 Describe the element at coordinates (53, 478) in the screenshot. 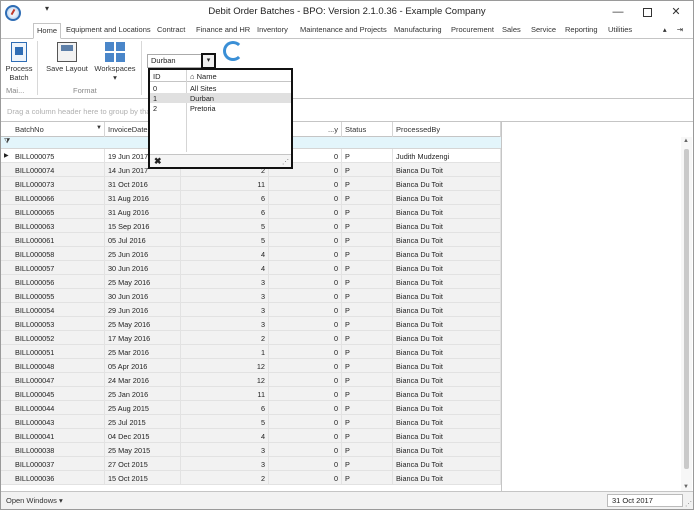

I see `cell-batchno: BILL000036` at that location.